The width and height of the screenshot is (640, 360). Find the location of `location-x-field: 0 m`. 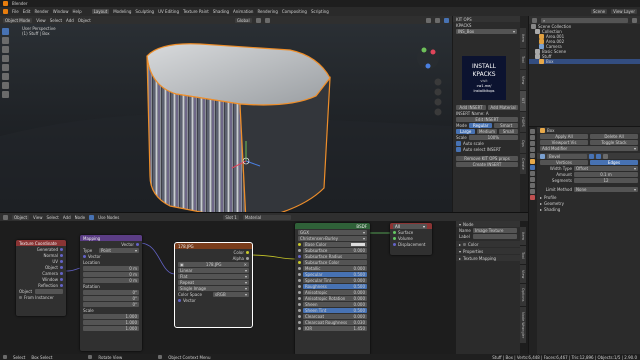

location-x-field: 0 m is located at coordinates (111, 268).